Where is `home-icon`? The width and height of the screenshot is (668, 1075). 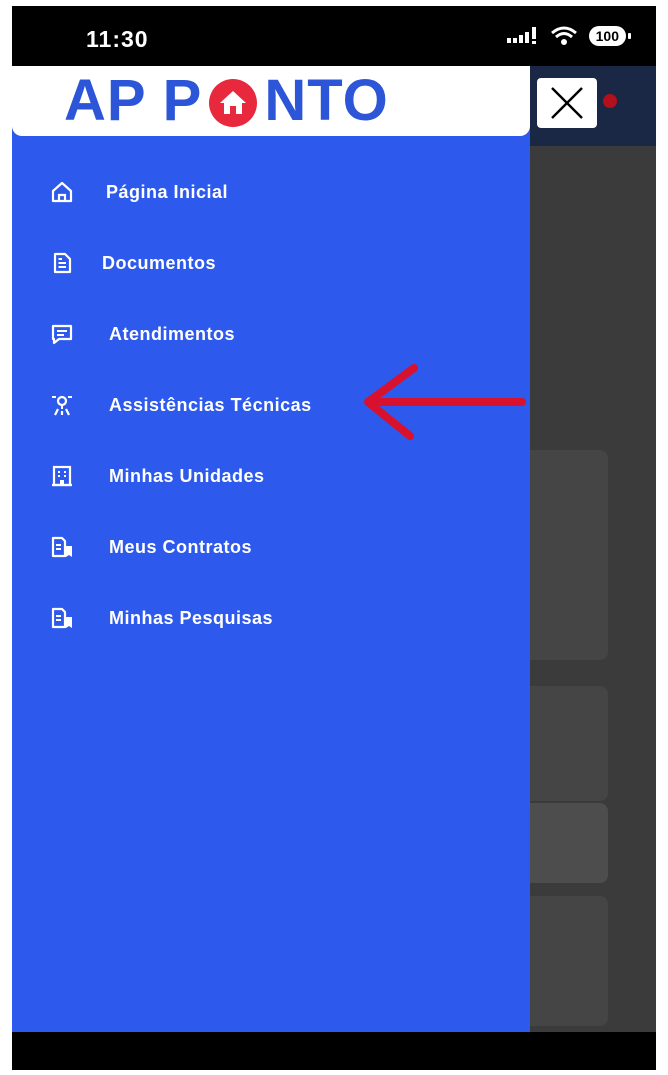
home-icon is located at coordinates (62, 192).